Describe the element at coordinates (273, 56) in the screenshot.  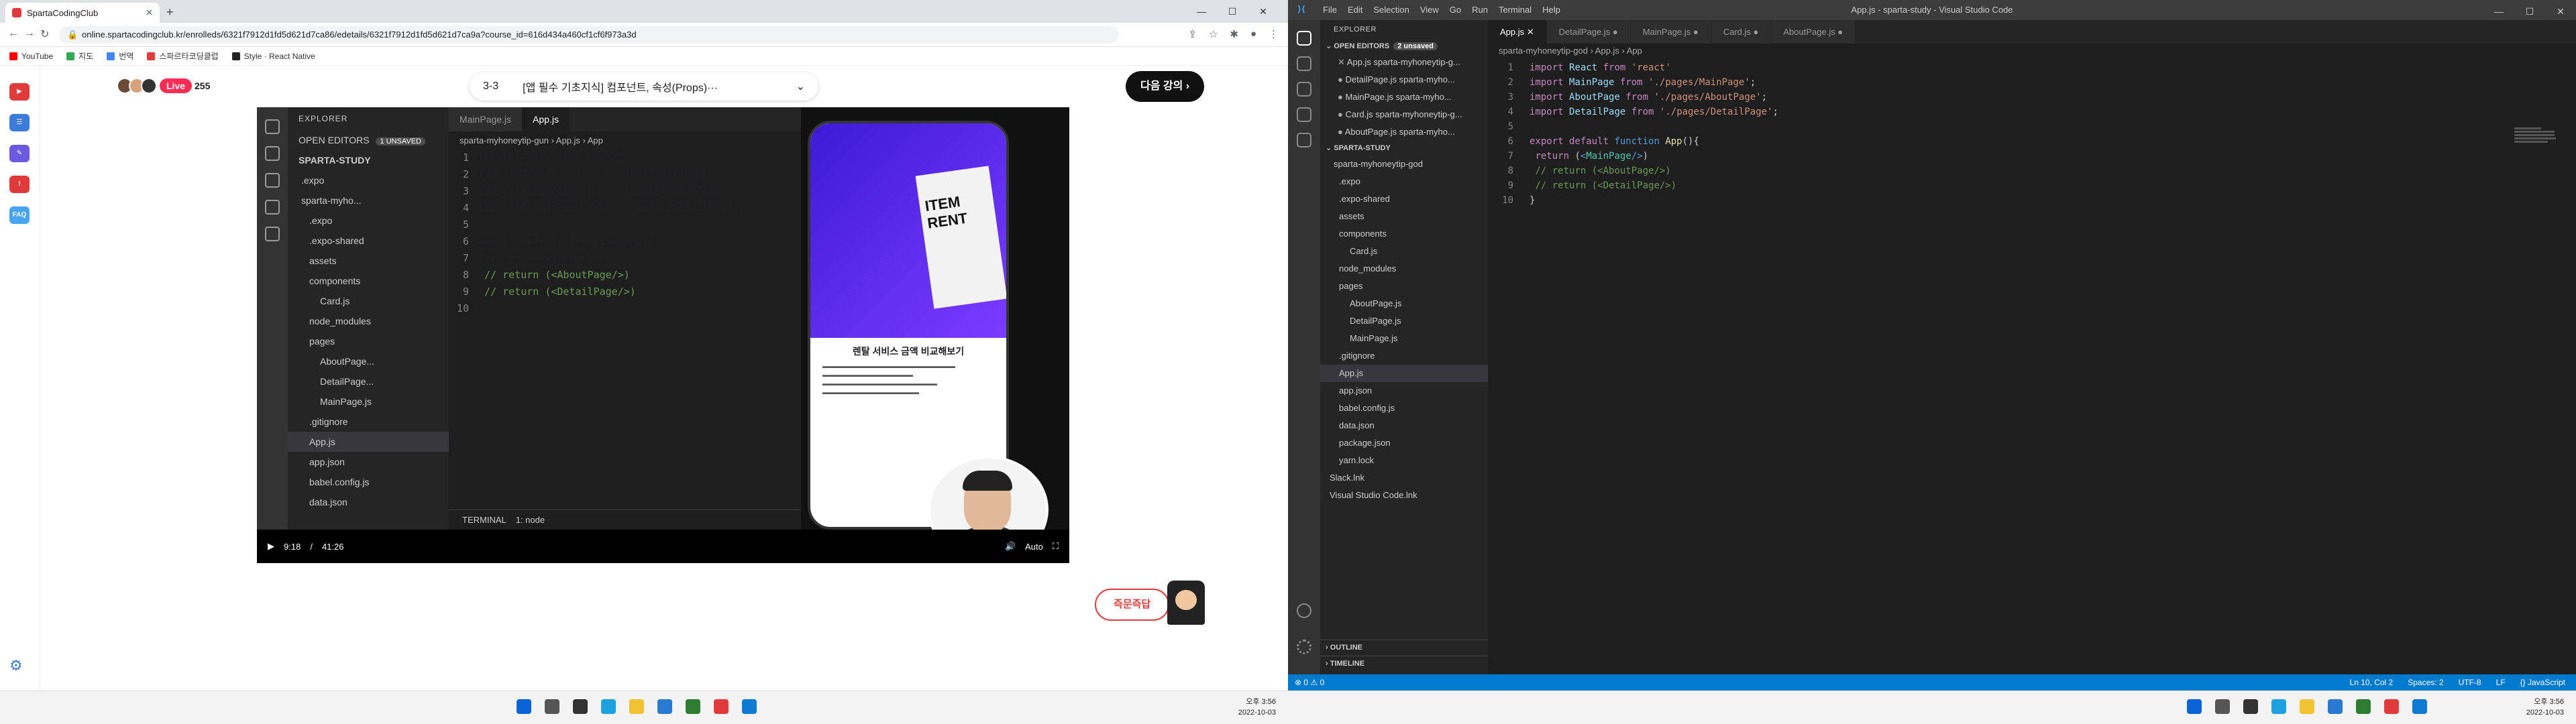
I see `bookmark-react-native: Style · React Native` at that location.